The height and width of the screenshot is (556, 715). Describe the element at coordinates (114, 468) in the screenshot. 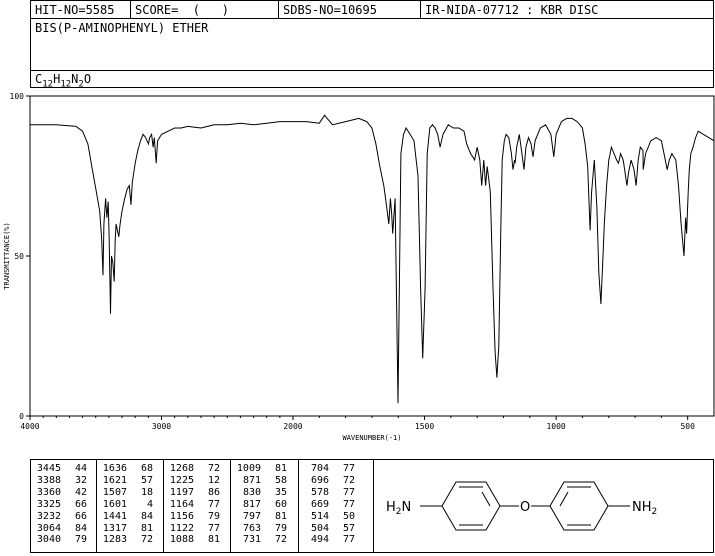

I see `peak-wavenumber: 1636` at that location.